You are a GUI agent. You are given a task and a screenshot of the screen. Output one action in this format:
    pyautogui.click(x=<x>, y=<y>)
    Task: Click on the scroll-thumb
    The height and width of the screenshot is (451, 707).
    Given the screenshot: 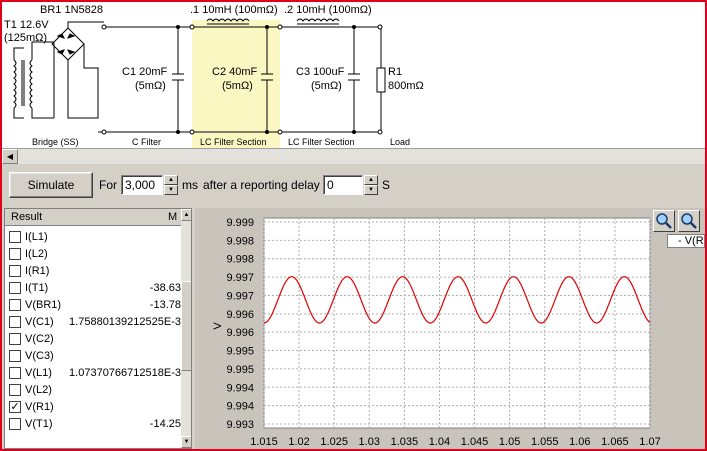 What is the action you would take?
    pyautogui.click(x=186, y=326)
    